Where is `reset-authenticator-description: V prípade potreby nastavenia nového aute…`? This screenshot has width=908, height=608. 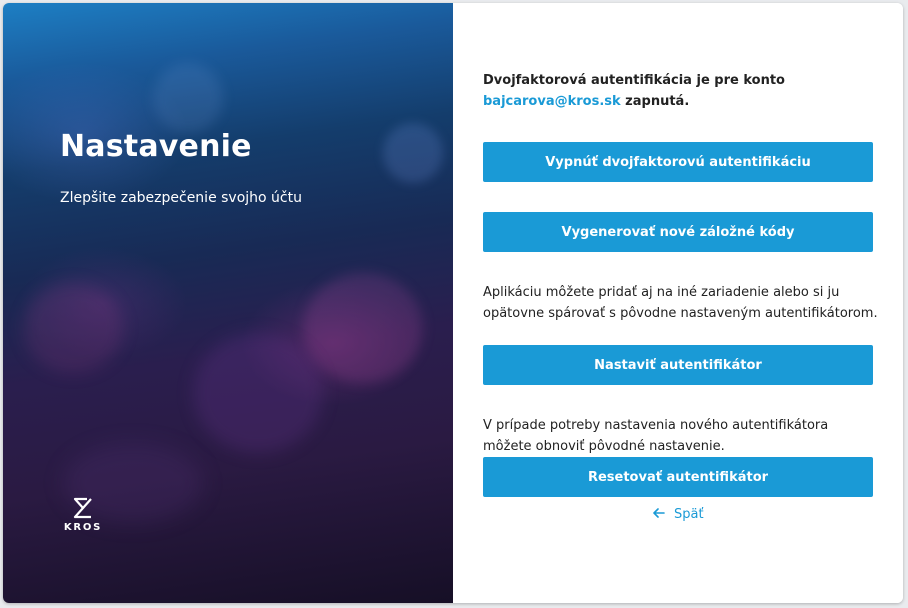 reset-authenticator-description: V prípade potreby nastavenia nového aute… is located at coordinates (656, 436).